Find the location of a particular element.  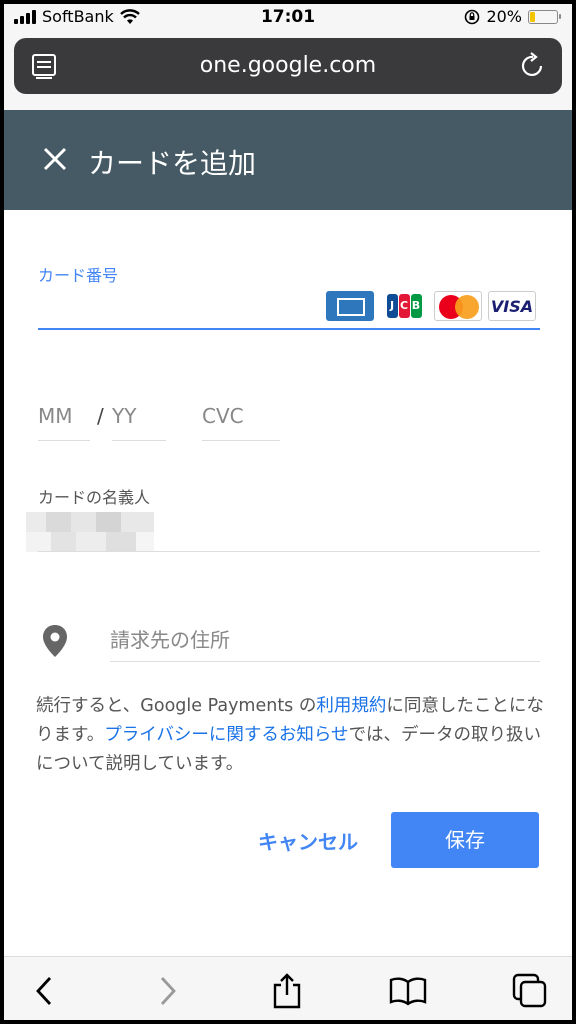

book-icon is located at coordinates (408, 991).